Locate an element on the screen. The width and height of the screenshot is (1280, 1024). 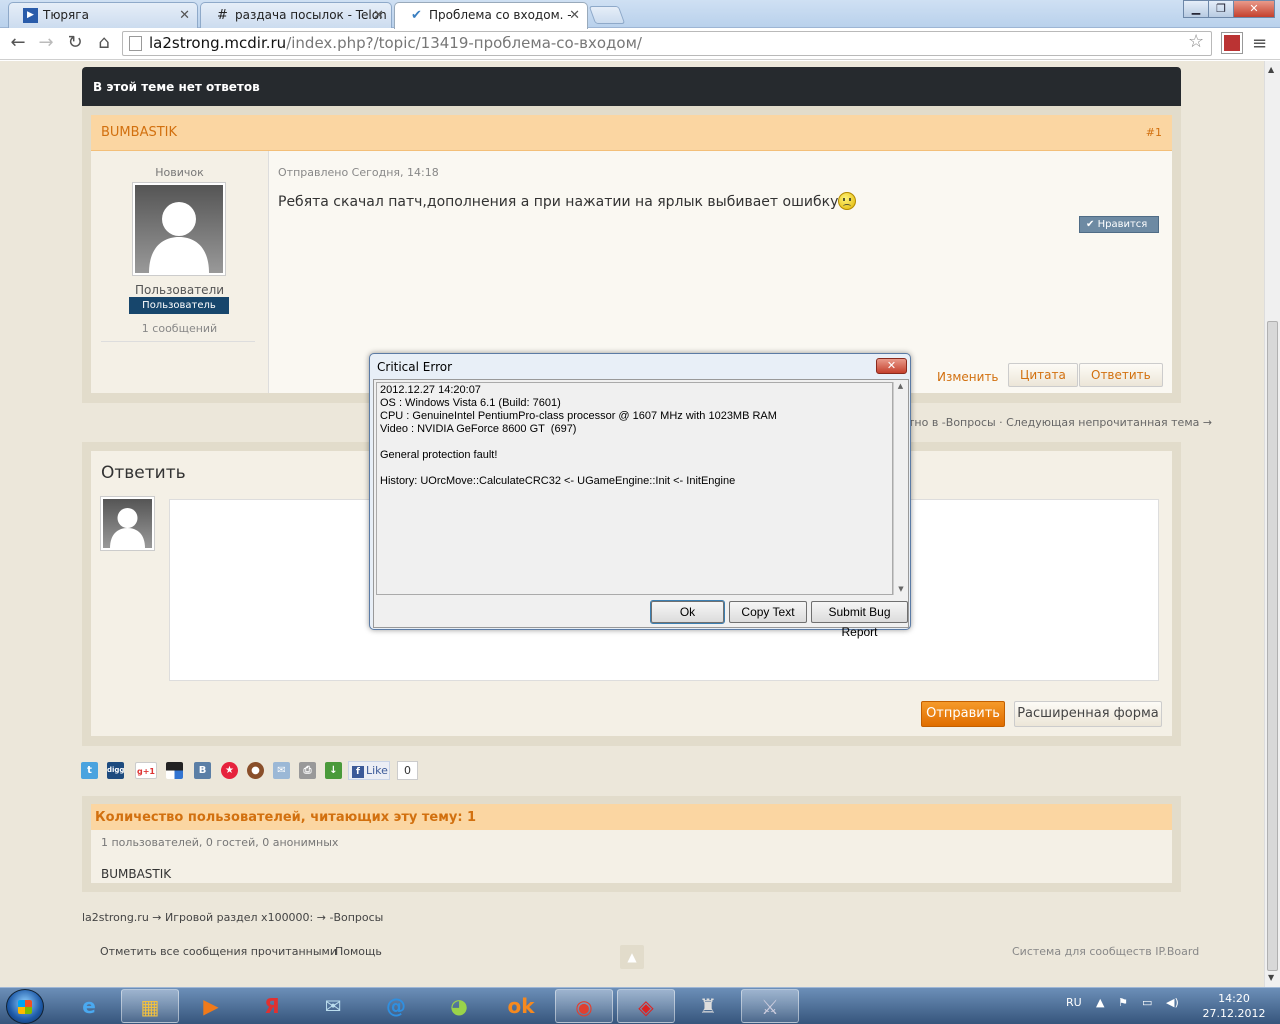
user-rank: Новичок is located at coordinates (179, 172).